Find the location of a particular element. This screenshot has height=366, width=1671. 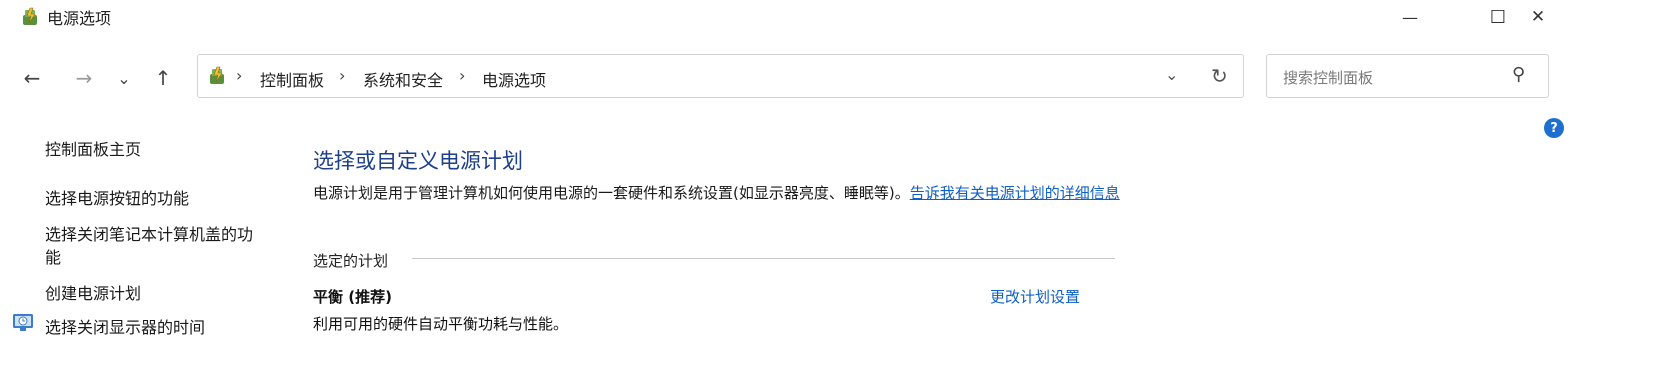

title-bar: 电源选项 — ☐ ✕ is located at coordinates (835, 19).